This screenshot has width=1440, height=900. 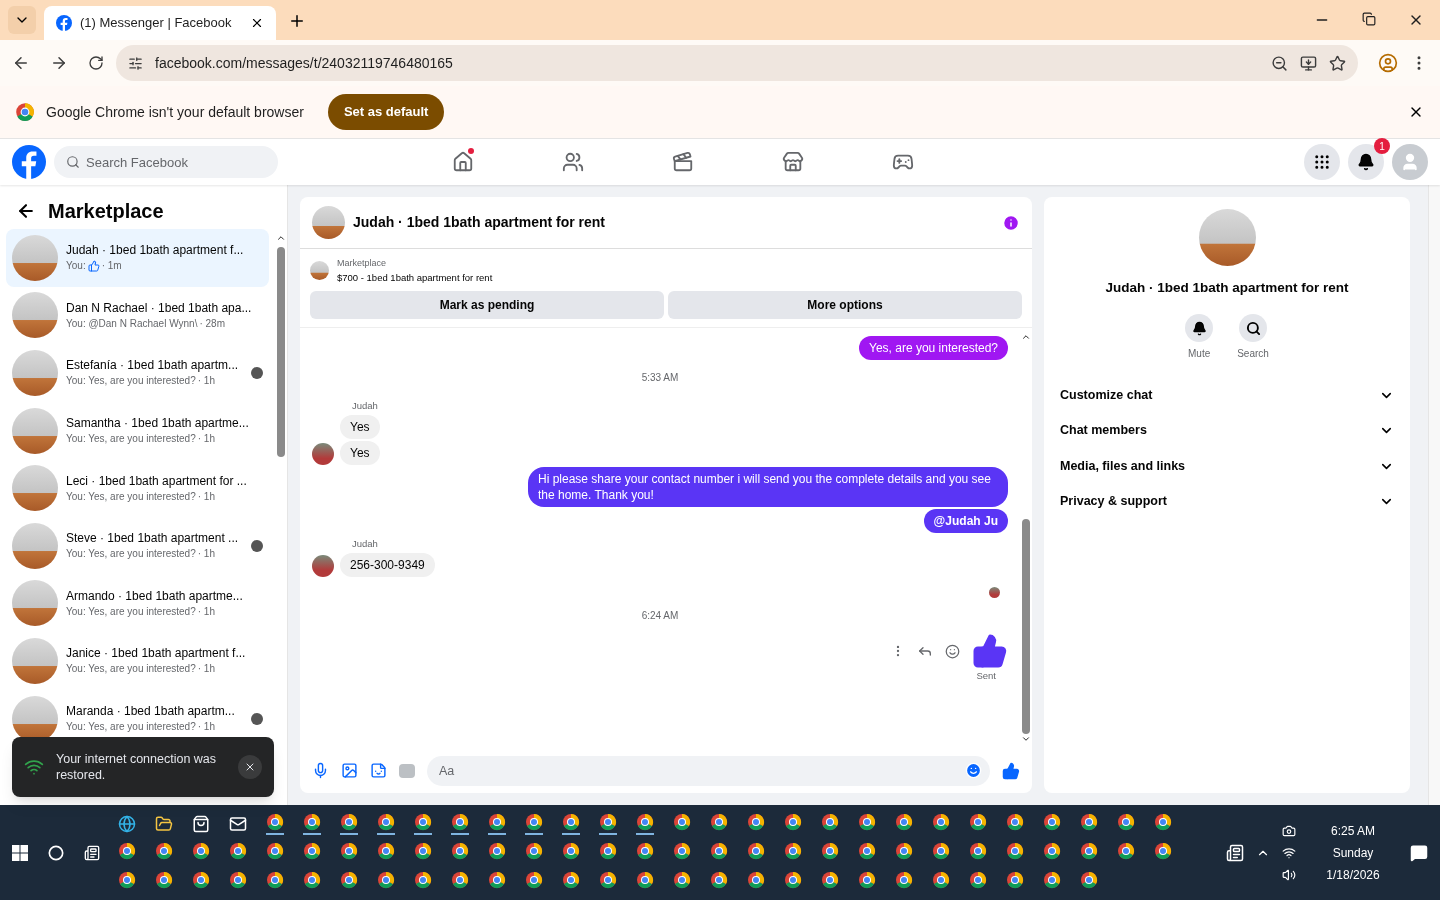 What do you see at coordinates (1235, 852) in the screenshot?
I see `news-icon` at bounding box center [1235, 852].